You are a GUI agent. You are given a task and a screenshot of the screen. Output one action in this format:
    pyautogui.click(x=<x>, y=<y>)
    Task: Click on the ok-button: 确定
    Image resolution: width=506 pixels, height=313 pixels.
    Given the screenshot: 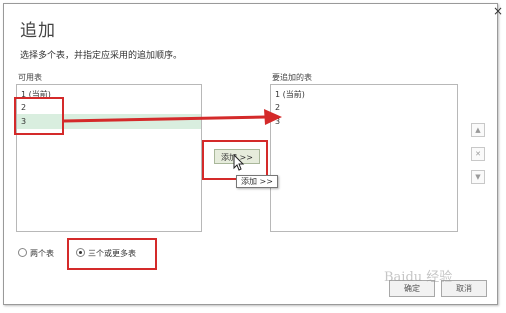 What is the action you would take?
    pyautogui.click(x=412, y=288)
    